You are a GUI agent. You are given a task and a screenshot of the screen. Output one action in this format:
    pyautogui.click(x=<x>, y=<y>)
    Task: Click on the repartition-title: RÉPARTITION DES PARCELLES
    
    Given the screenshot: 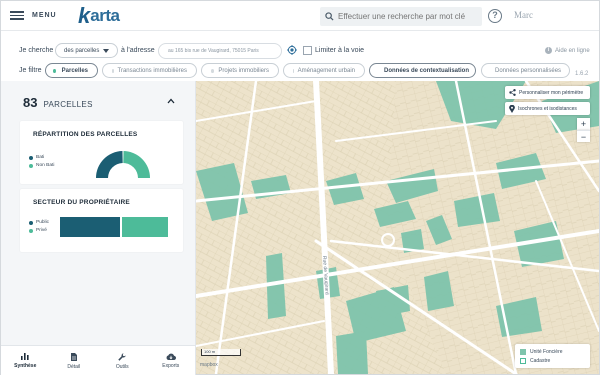 What is the action you would take?
    pyautogui.click(x=85, y=134)
    